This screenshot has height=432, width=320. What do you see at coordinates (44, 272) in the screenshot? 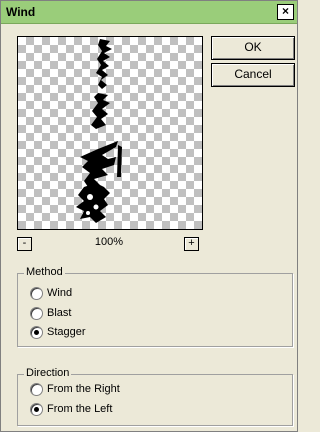
I see `method-label: Method` at bounding box center [44, 272].